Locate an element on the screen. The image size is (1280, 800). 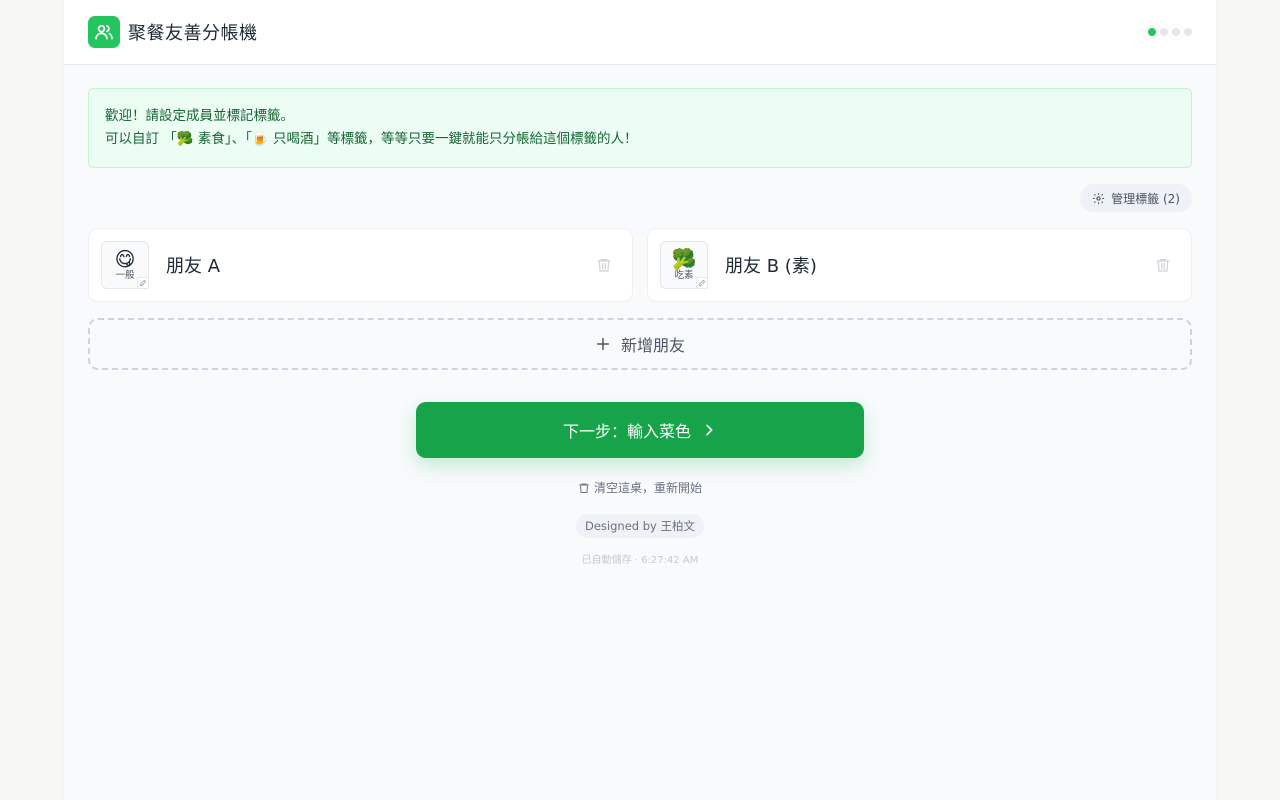
gear-icon is located at coordinates (1099, 198).